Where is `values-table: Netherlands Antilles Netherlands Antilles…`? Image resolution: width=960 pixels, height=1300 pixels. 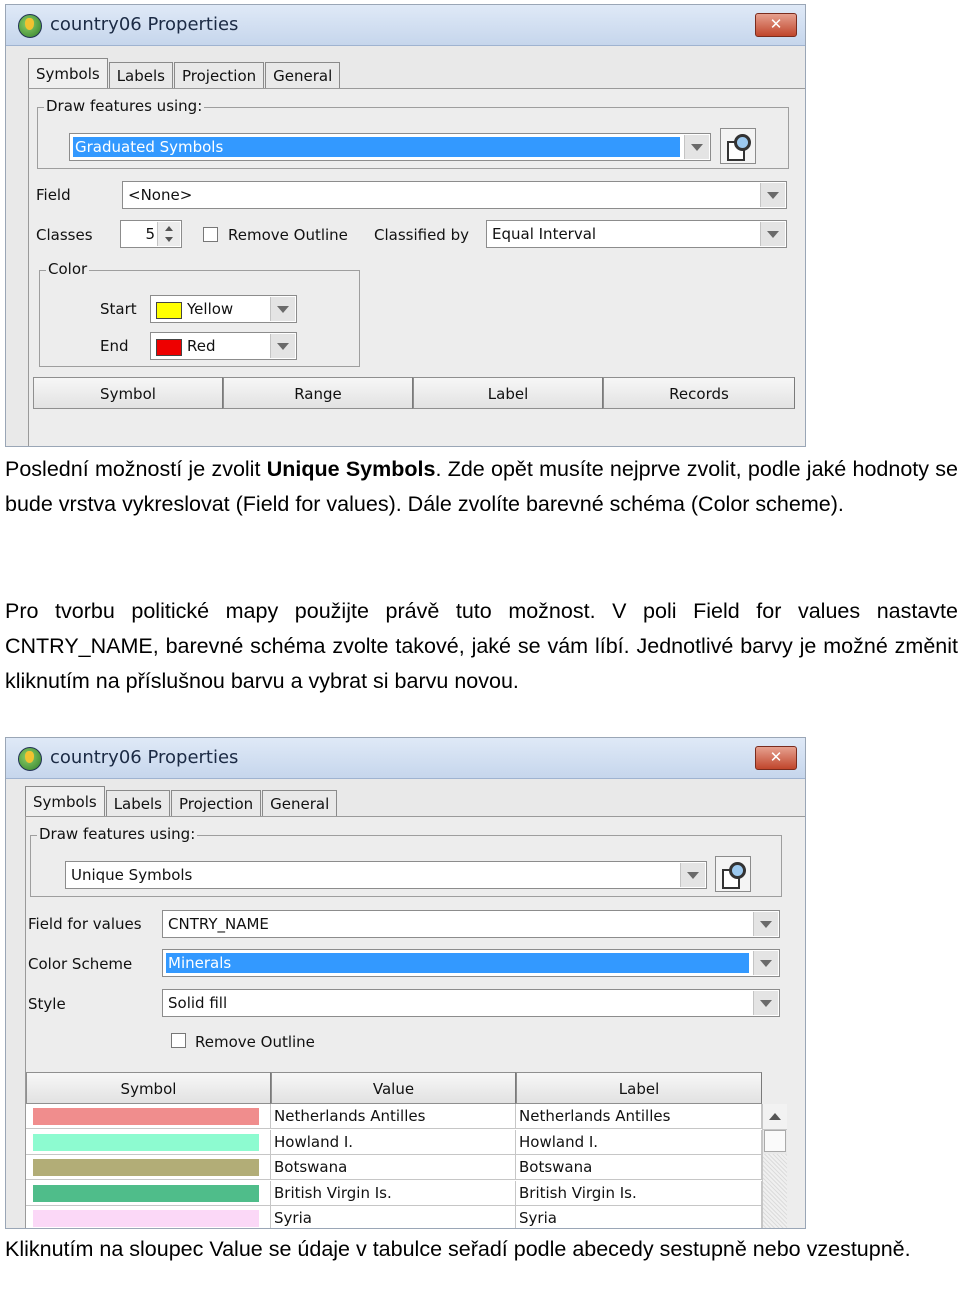 values-table: Netherlands Antilles Netherlands Antilles… is located at coordinates (394, 1166).